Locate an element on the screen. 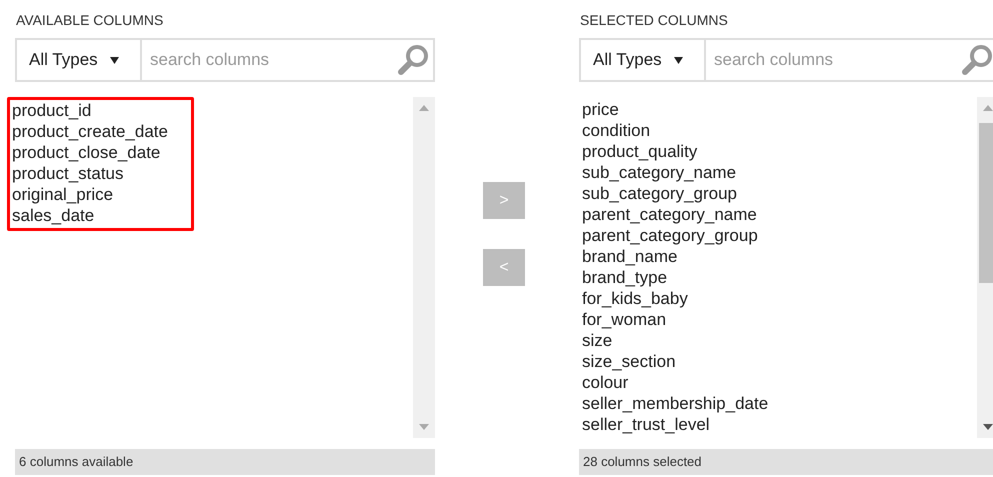 This screenshot has height=477, width=993. panel-title: AVAILABLE COLUMNS is located at coordinates (89, 20).